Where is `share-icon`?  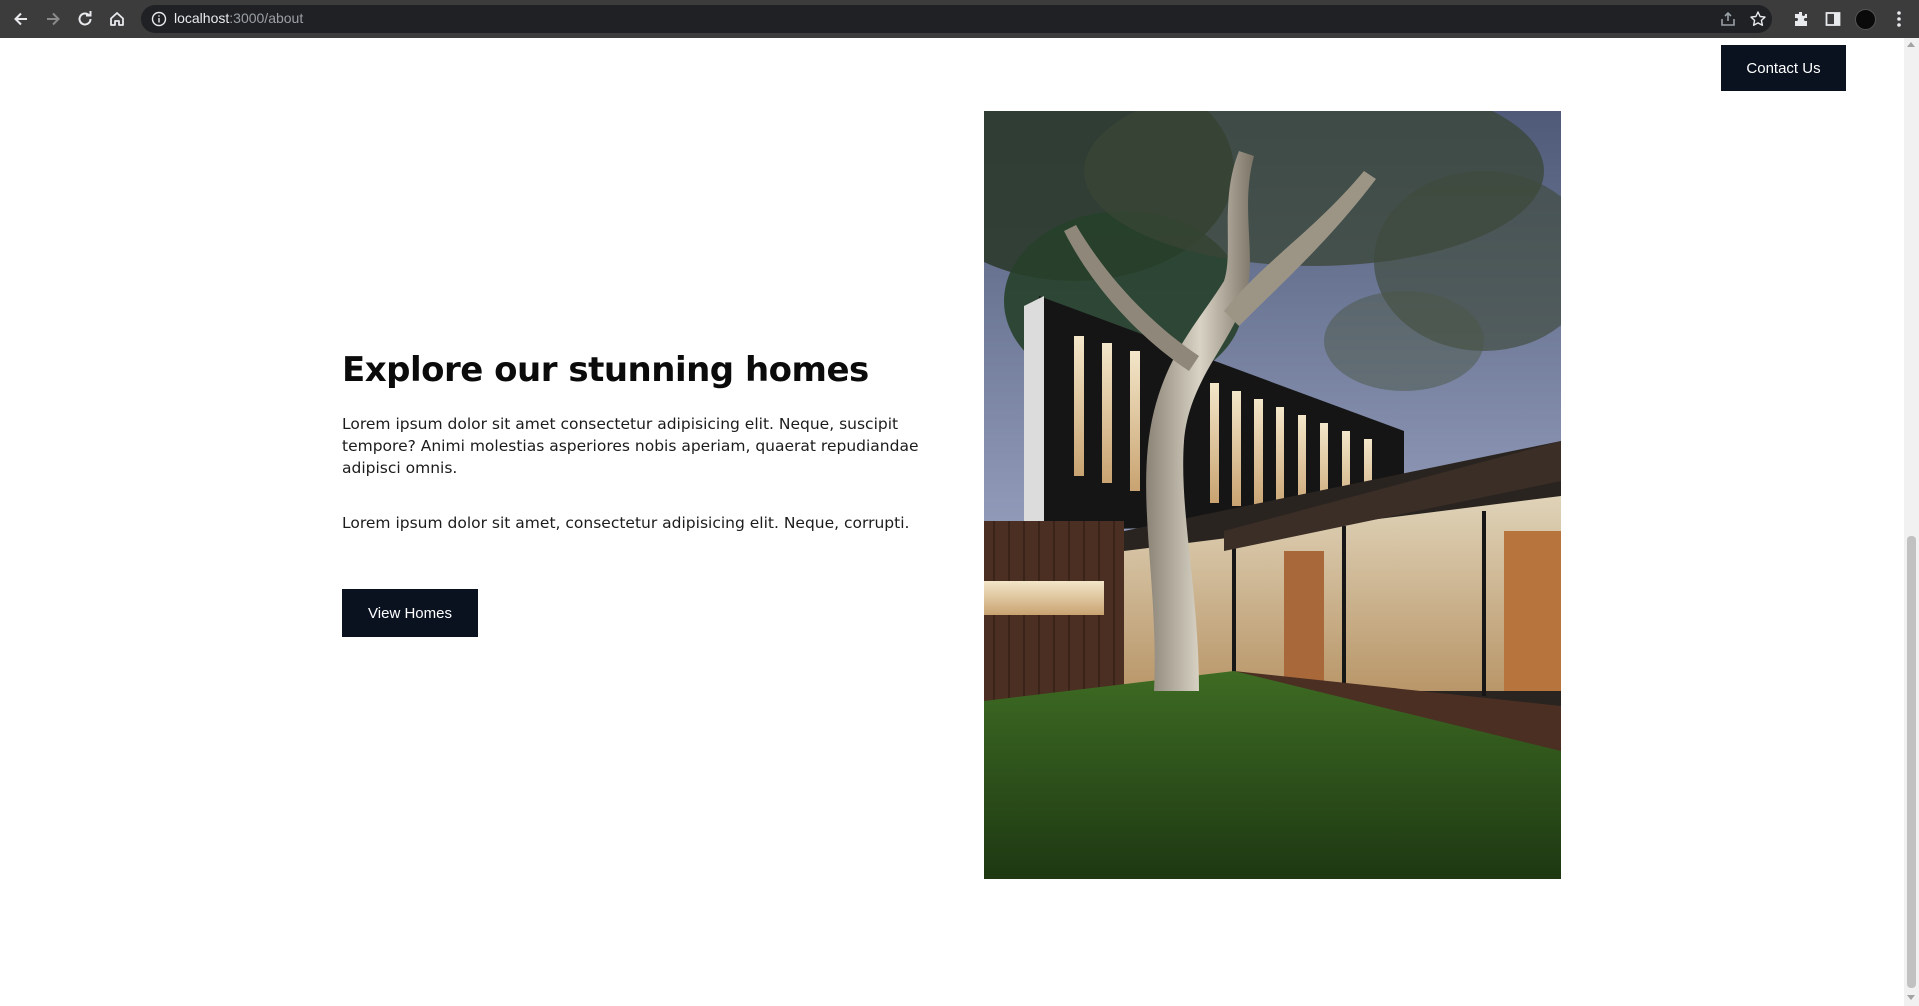
share-icon is located at coordinates (1728, 19).